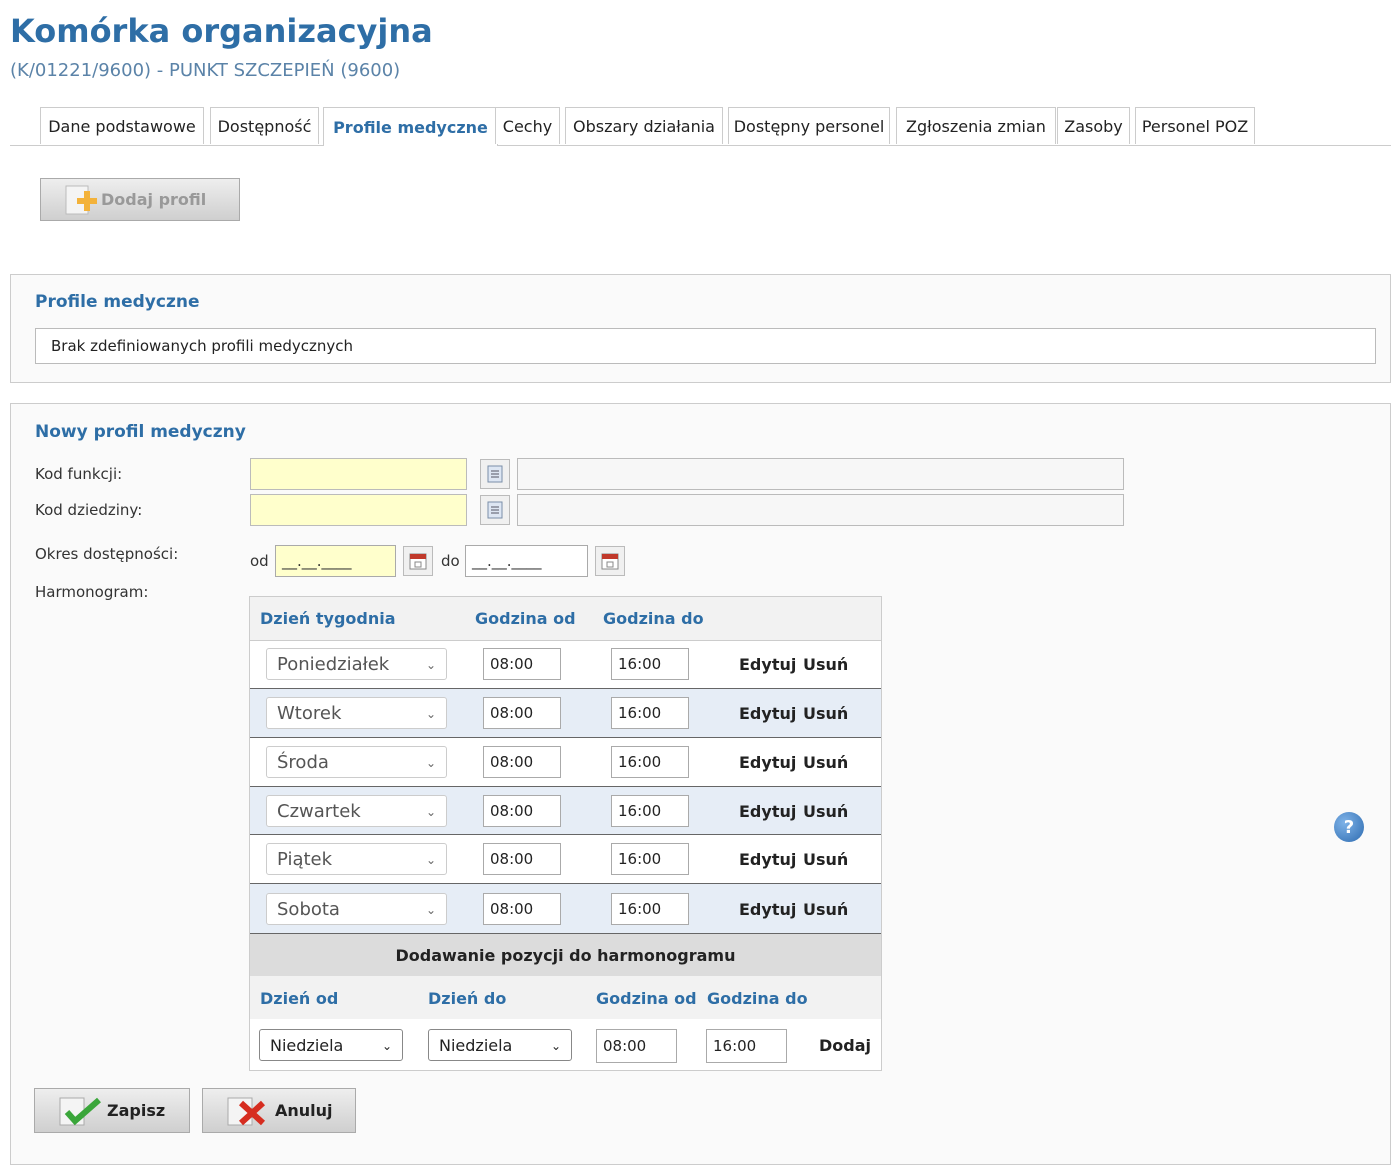  Describe the element at coordinates (92, 592) in the screenshot. I see `harmonogram-label: Harmonogram:` at that location.